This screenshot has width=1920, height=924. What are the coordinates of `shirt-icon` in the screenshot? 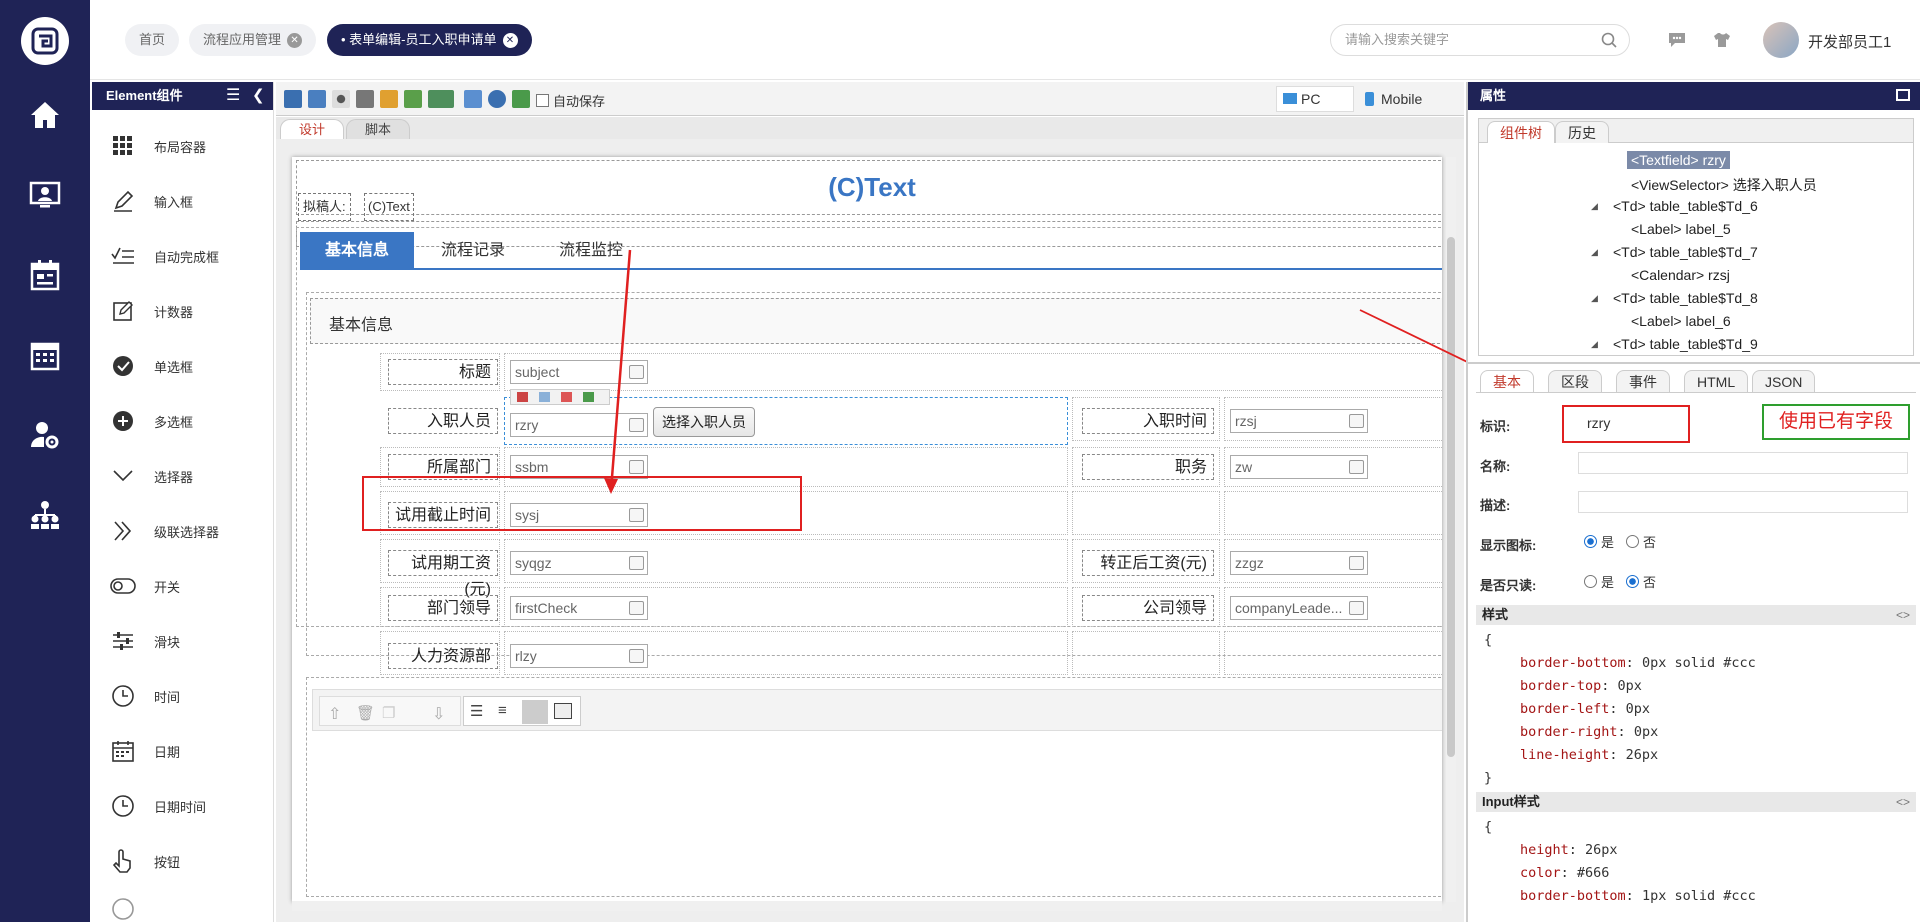 It's located at (1722, 40).